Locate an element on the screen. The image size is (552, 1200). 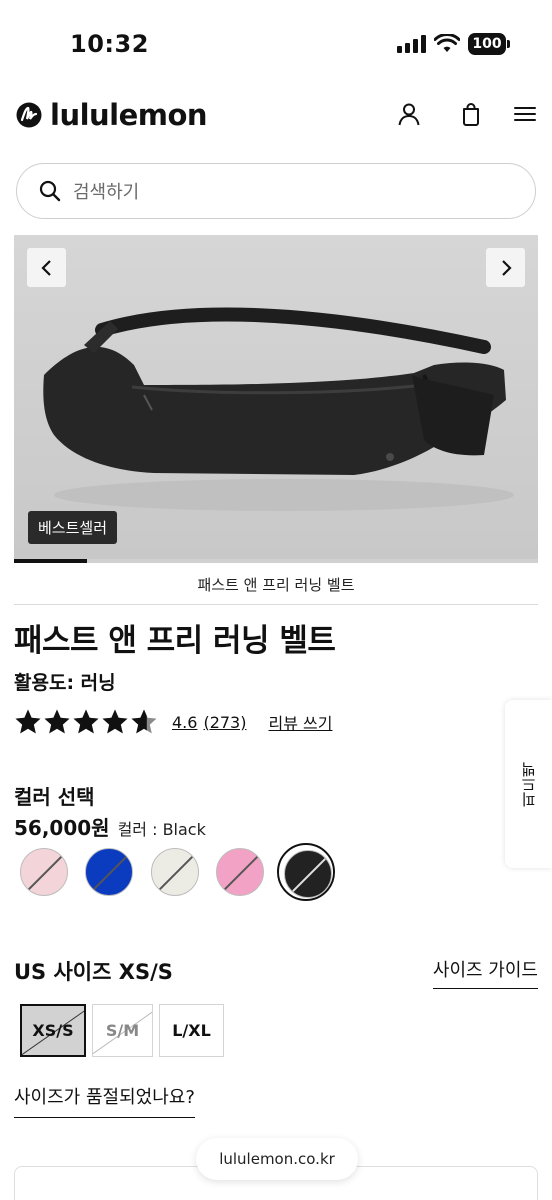
size-option-label: XS/S is located at coordinates (53, 1030).